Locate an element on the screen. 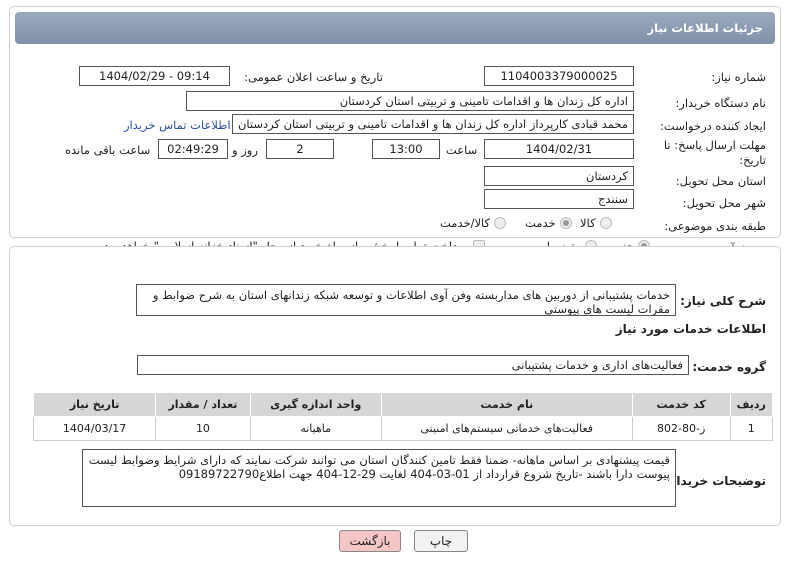 This screenshot has width=788, height=566. col-quantity: تعداد / مقدار is located at coordinates (203, 404).